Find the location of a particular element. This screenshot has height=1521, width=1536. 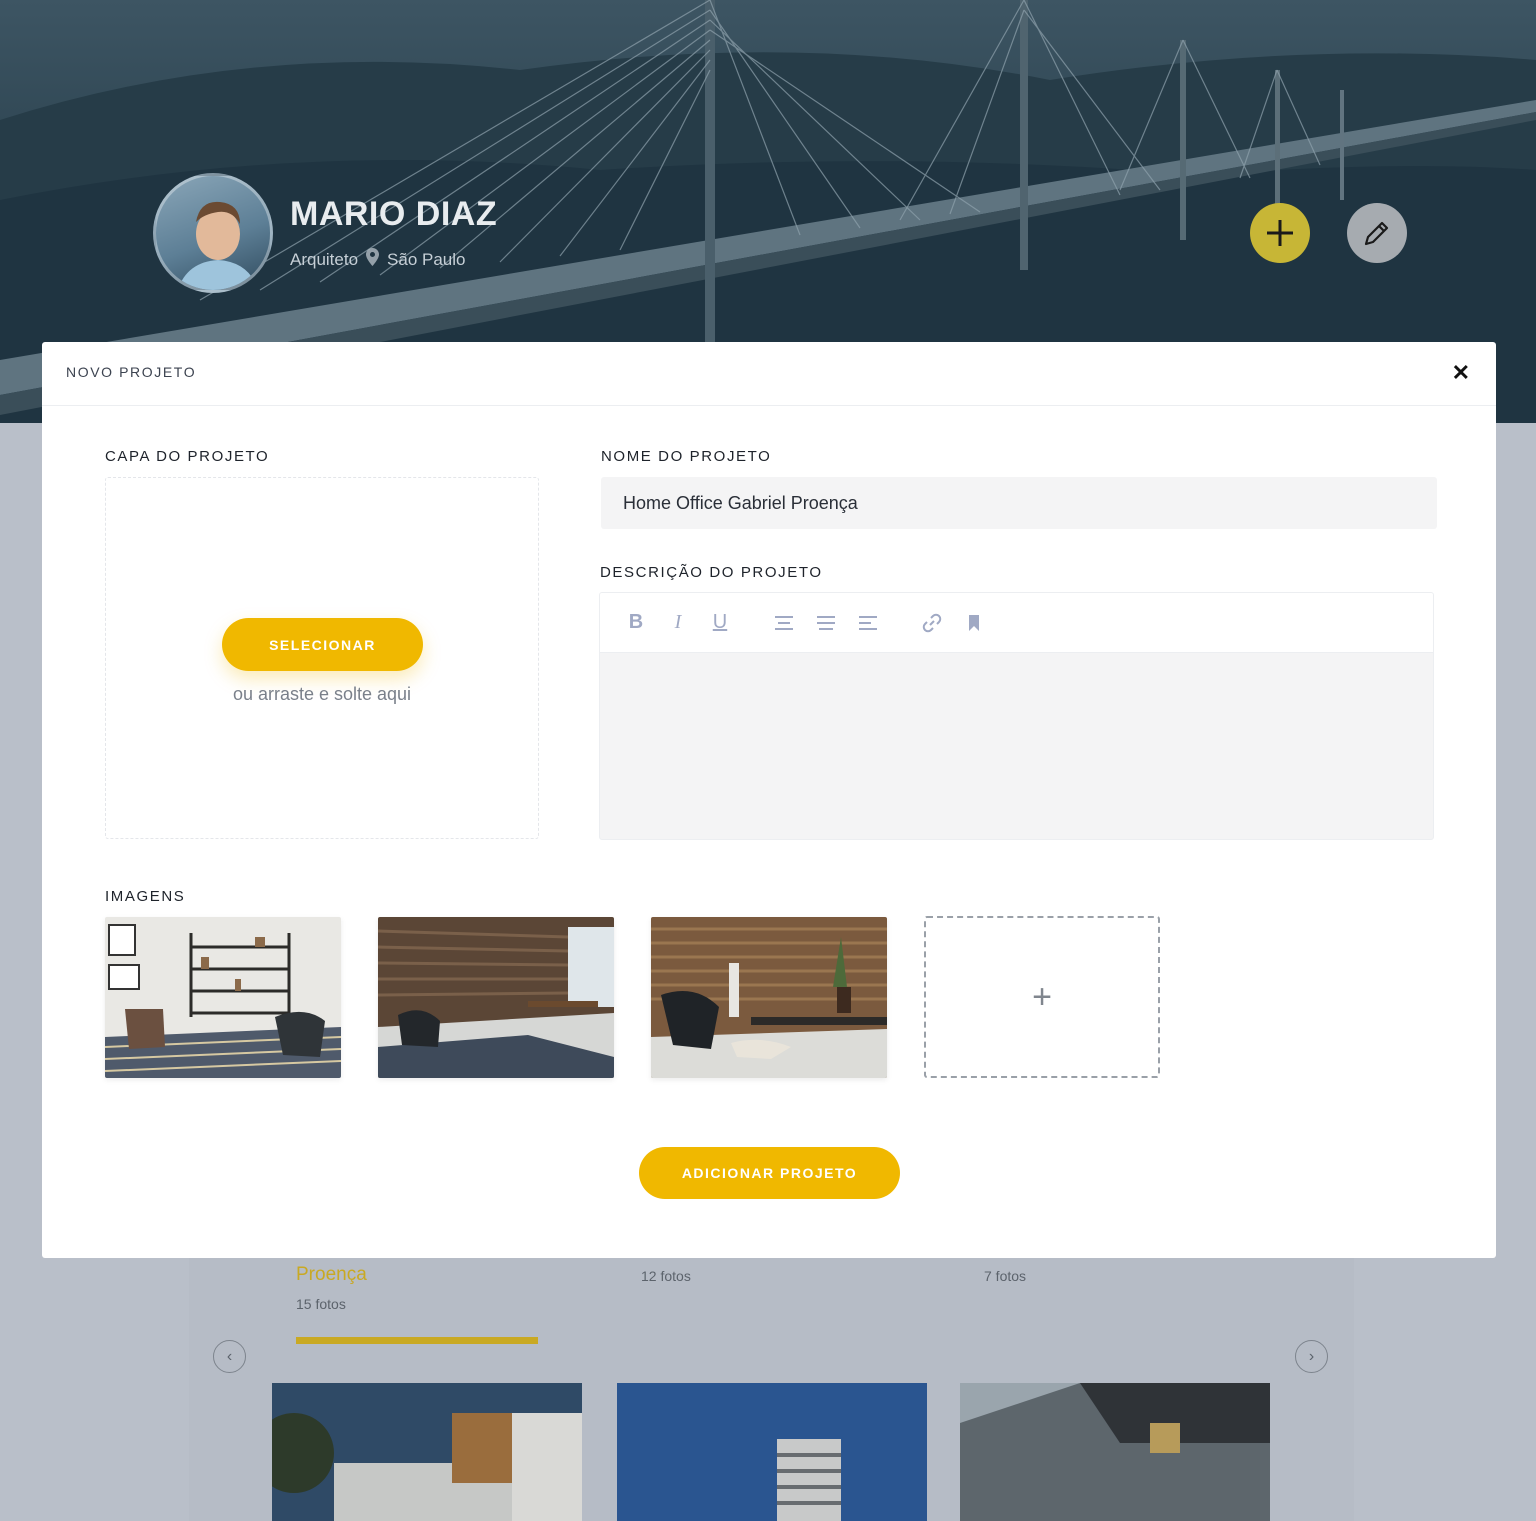

project-photo-count: 12 fotos is located at coordinates (666, 1276).